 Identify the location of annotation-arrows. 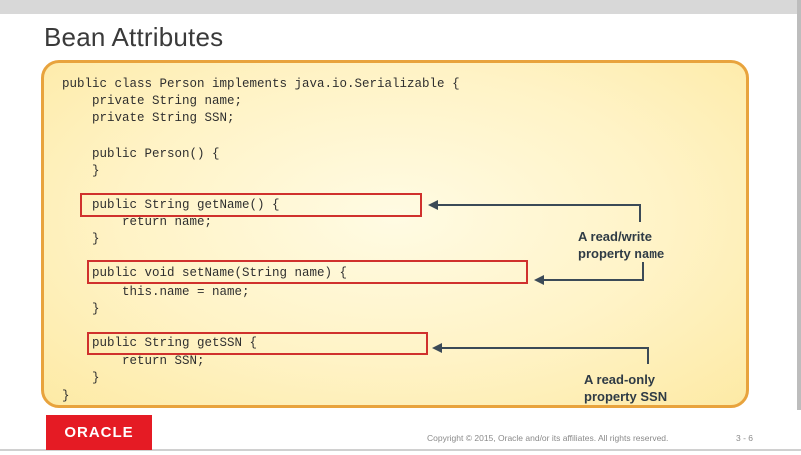
(538, 282).